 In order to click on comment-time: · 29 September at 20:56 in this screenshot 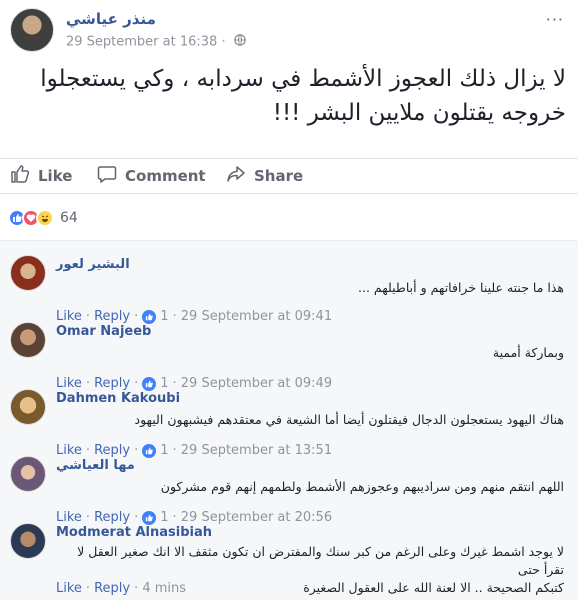, I will do `click(253, 517)`.